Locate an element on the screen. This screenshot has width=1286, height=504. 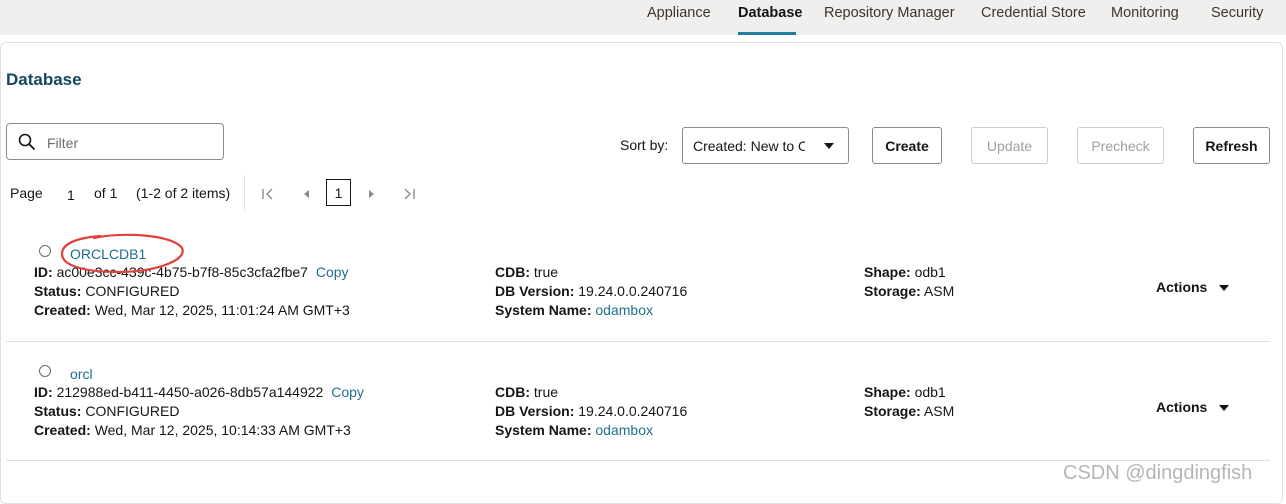
sort-select-value: Created: New to Old is located at coordinates (749, 146).